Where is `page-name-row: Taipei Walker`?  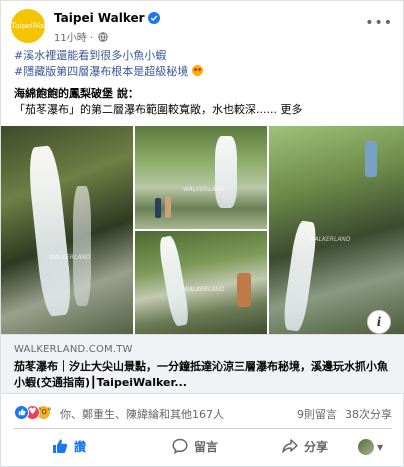 page-name-row: Taipei Walker is located at coordinates (107, 18).